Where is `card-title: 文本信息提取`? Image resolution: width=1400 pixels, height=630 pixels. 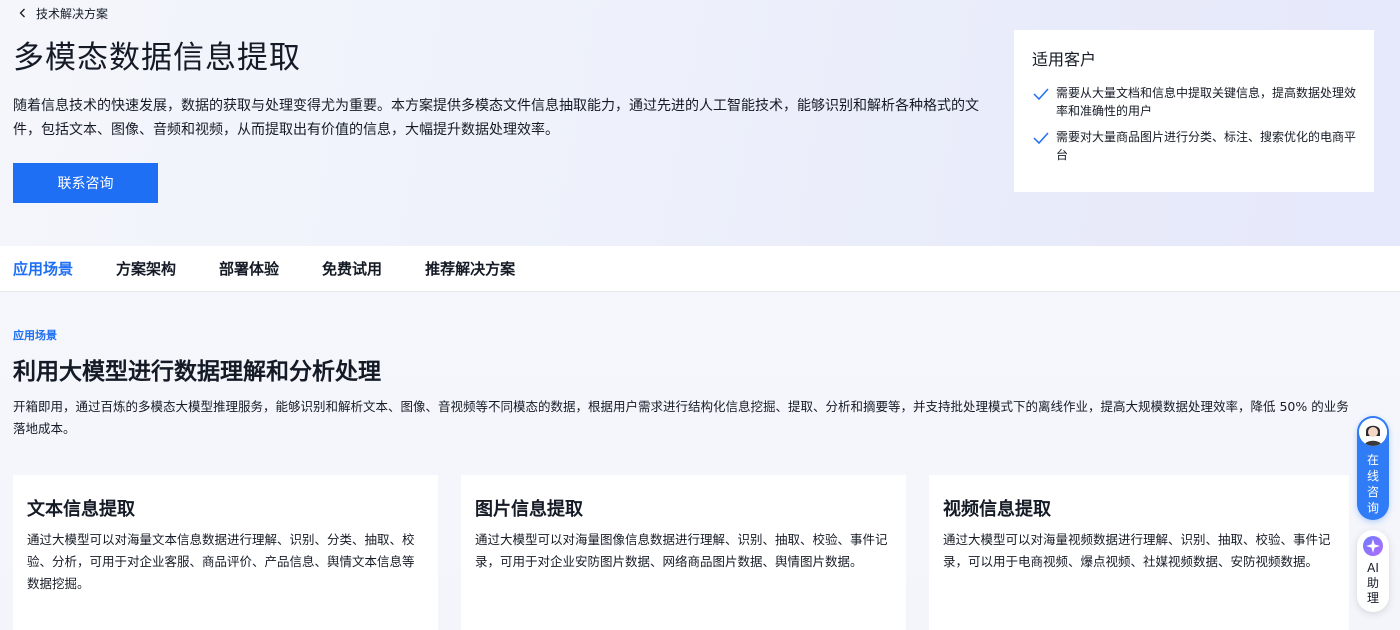
card-title: 文本信息提取 is located at coordinates (81, 509).